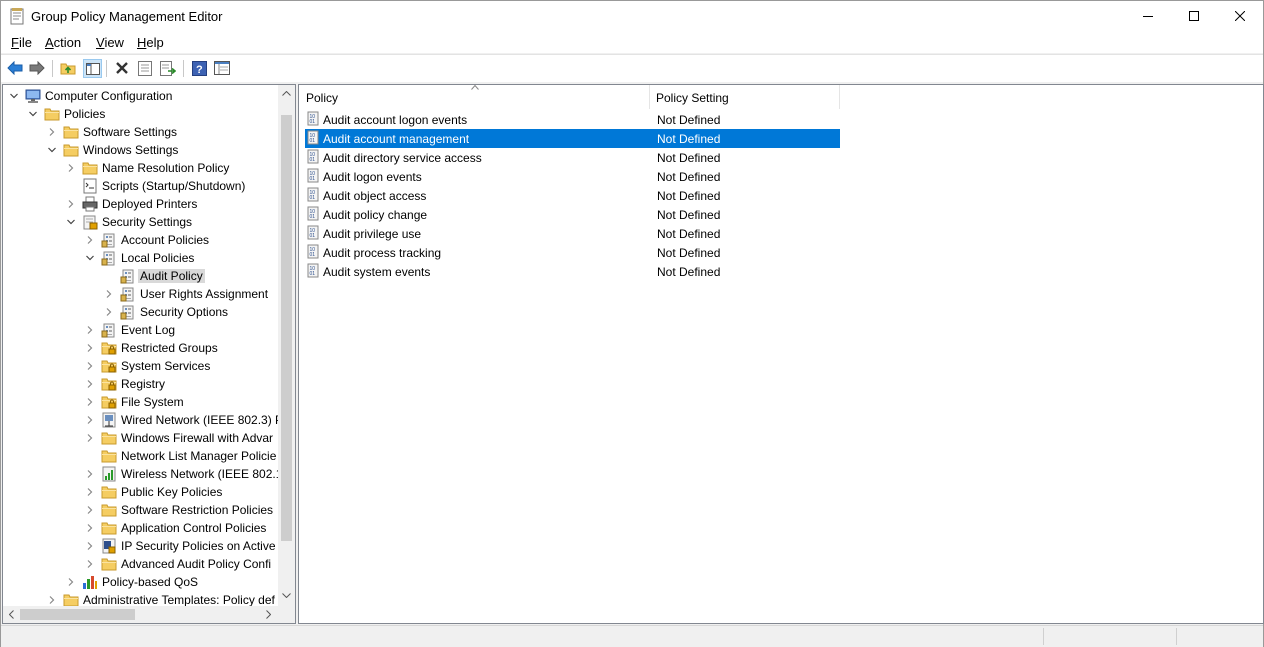 Image resolution: width=1264 pixels, height=647 pixels. What do you see at coordinates (140, 96) in the screenshot?
I see `tree-node: Computer Configuration` at bounding box center [140, 96].